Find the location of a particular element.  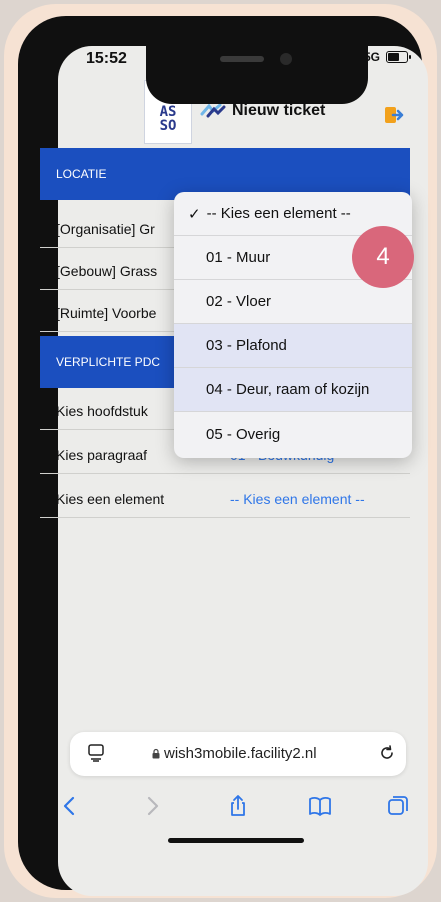

speaker is located at coordinates (242, 59).